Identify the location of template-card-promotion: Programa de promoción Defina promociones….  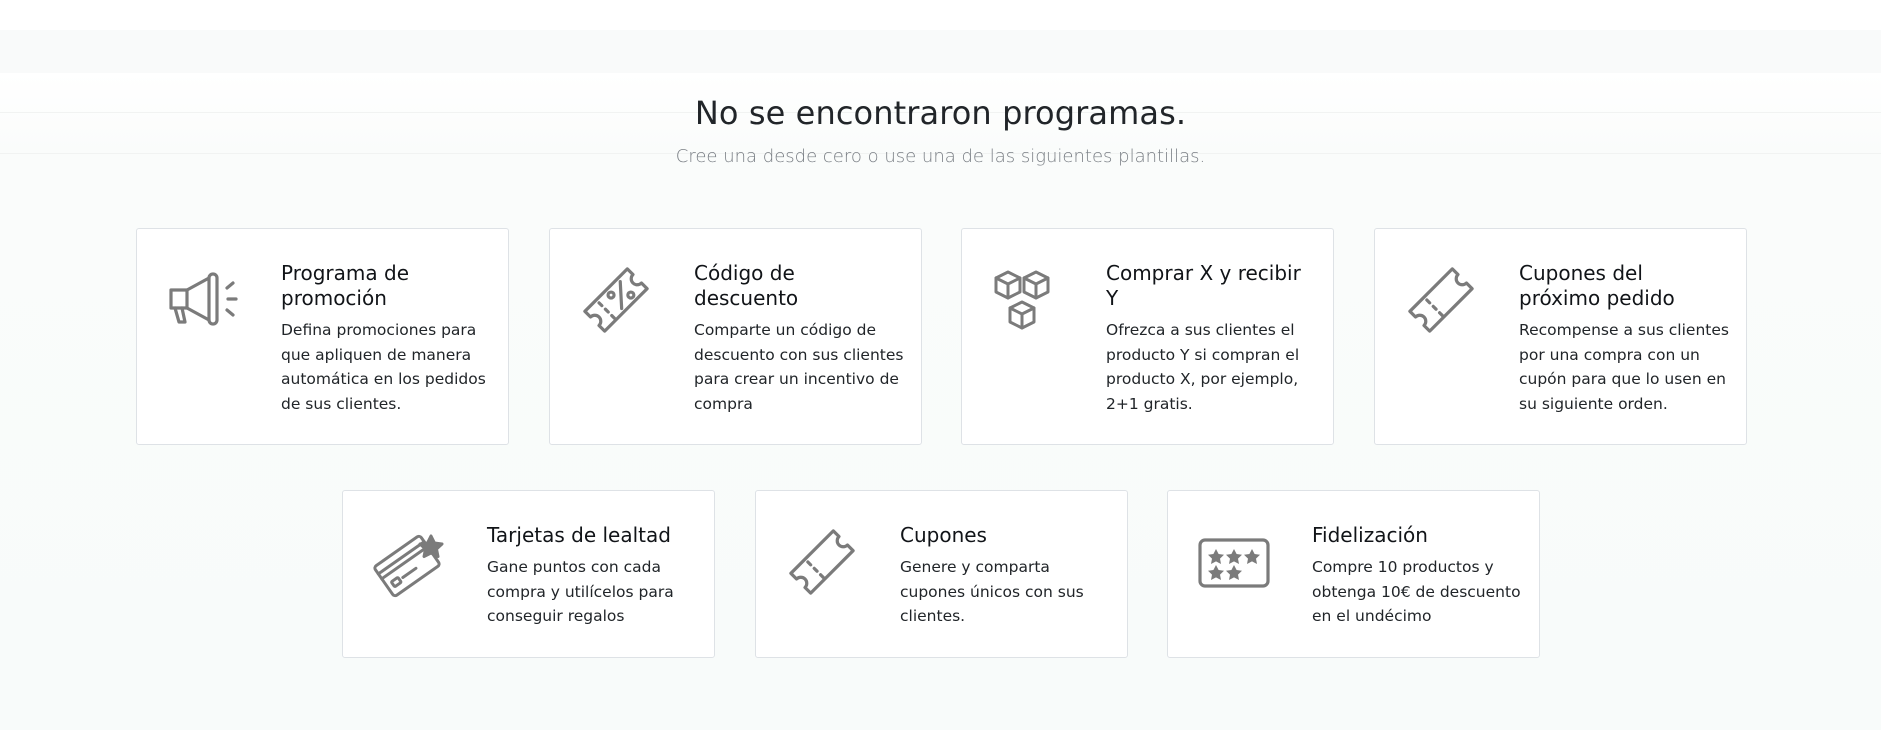
(322, 336).